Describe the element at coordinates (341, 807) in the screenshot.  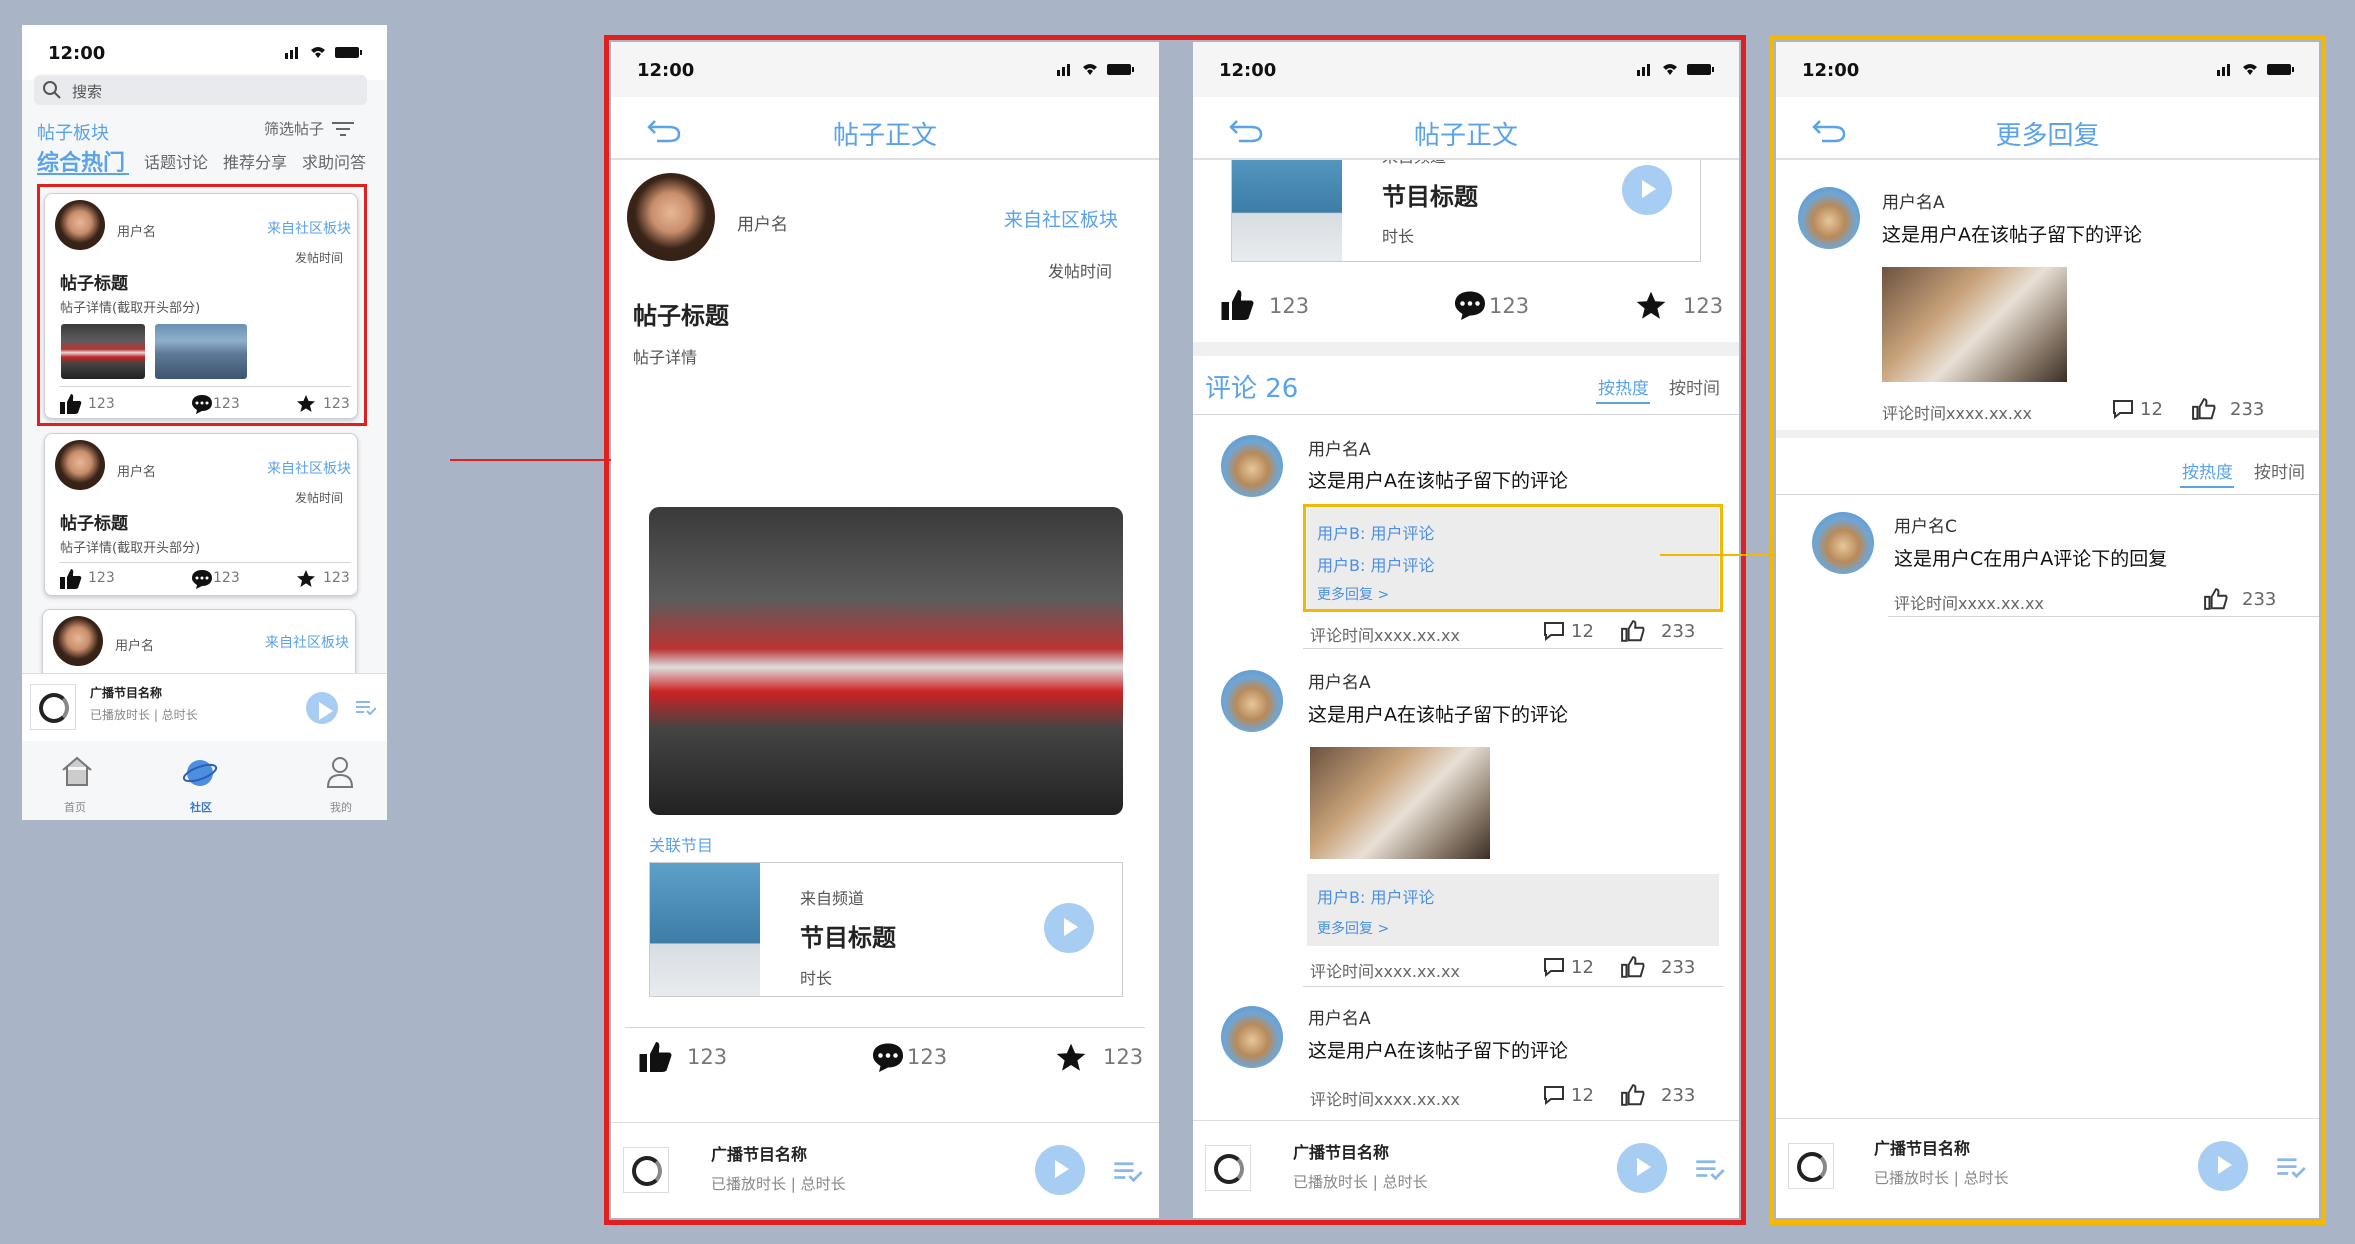
I see `tab-profile-label: 我的` at that location.